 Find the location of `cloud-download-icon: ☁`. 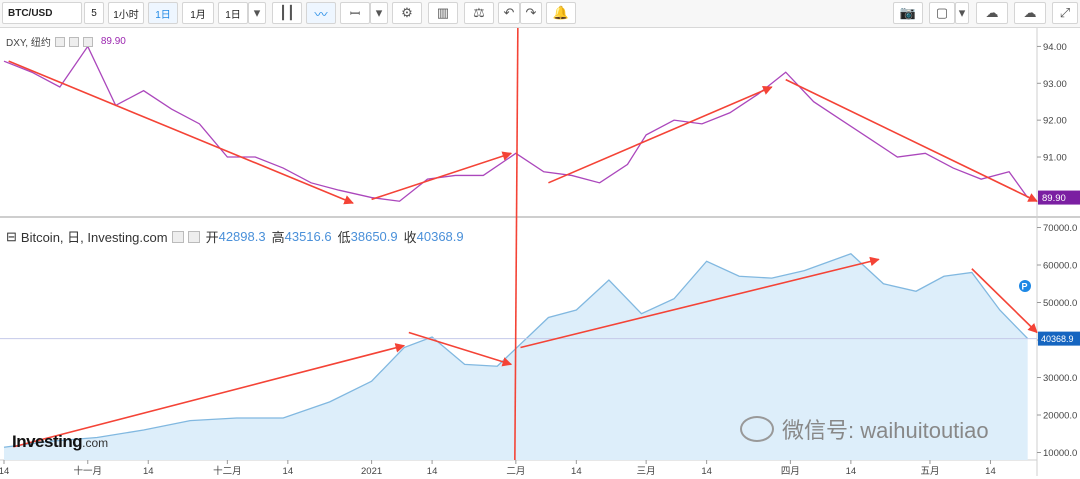

cloud-download-icon: ☁ is located at coordinates (992, 13).